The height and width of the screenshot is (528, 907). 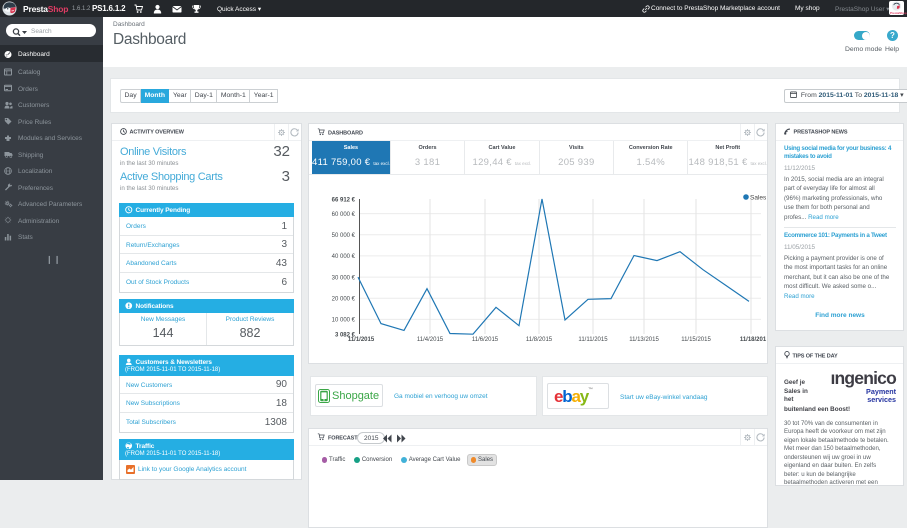 What do you see at coordinates (758, 198) in the screenshot?
I see `svg-text: Sales` at bounding box center [758, 198].